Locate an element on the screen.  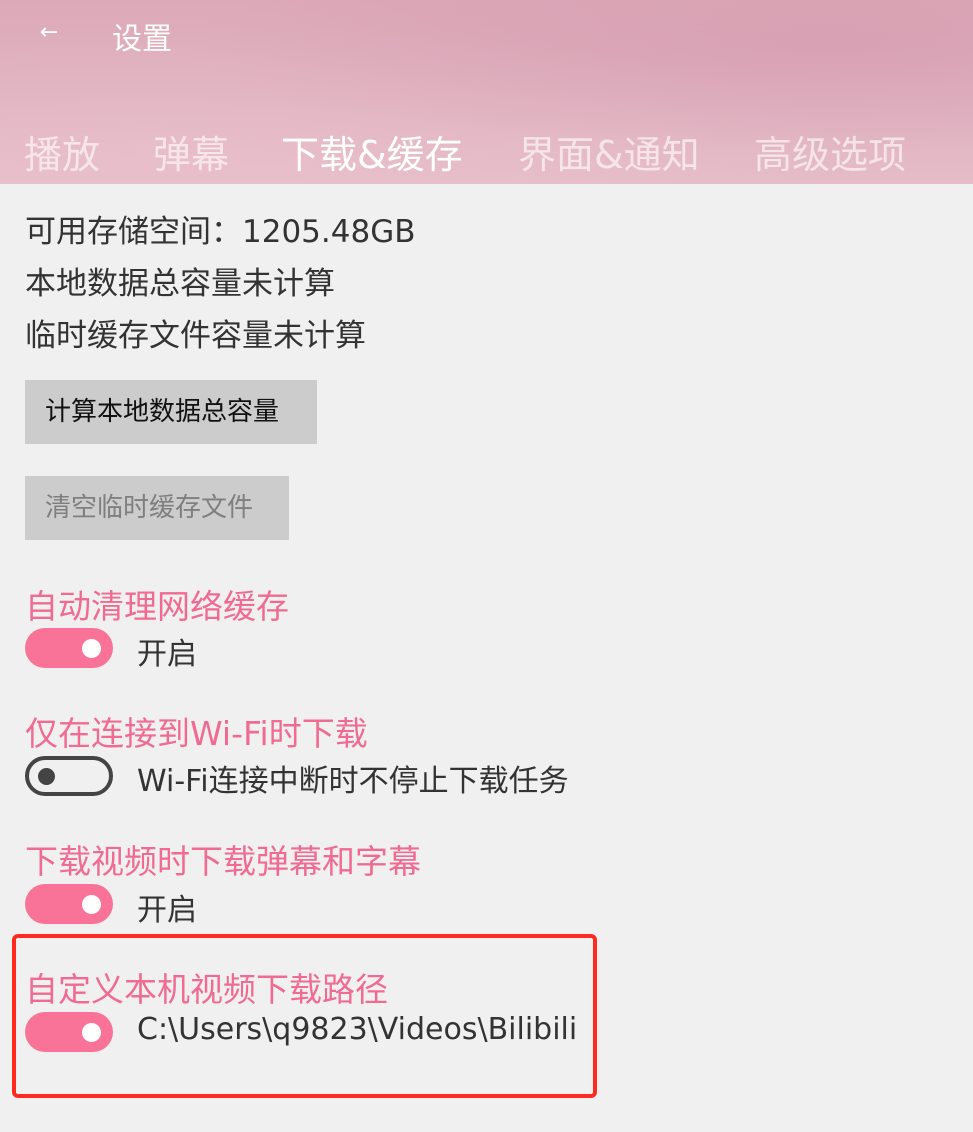
available-storage-text: 可用存储空间：1205.48GB is located at coordinates (220, 232).